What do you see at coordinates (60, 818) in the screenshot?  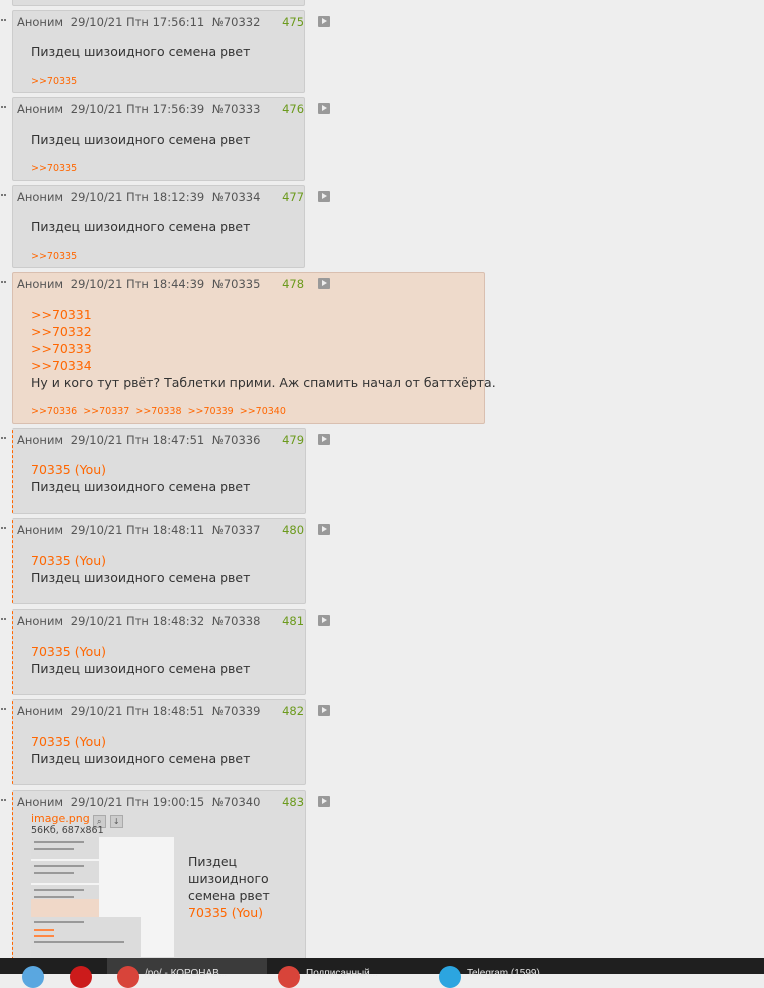 I see `file-name-link: image.png` at bounding box center [60, 818].